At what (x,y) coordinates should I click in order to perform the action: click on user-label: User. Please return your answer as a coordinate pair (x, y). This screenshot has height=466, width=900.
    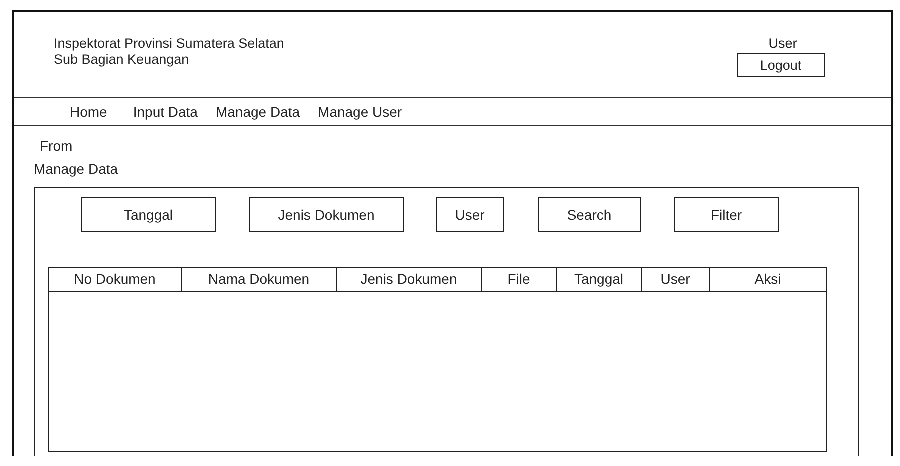
    Looking at the image, I should click on (783, 44).